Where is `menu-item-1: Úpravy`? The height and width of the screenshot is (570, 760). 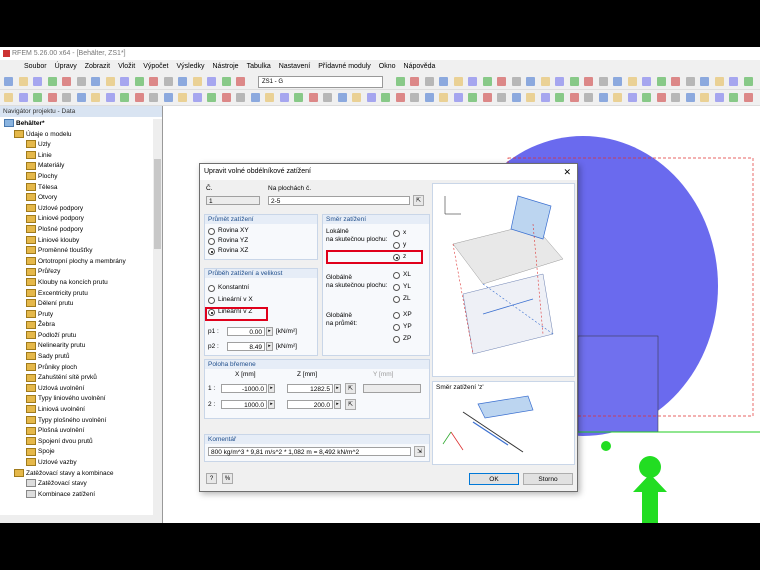 menu-item-1: Úpravy is located at coordinates (66, 65).